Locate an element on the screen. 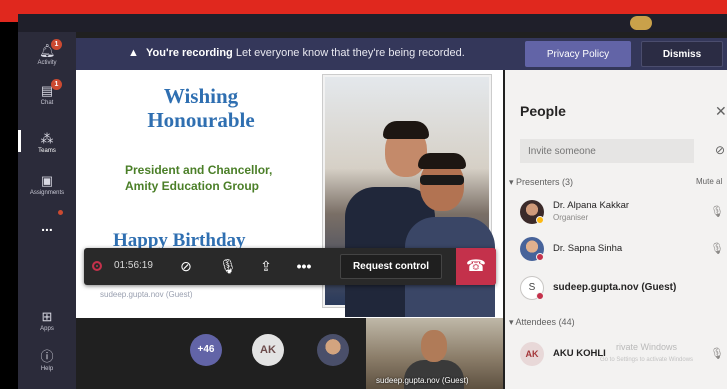  people-title: People is located at coordinates (543, 111).